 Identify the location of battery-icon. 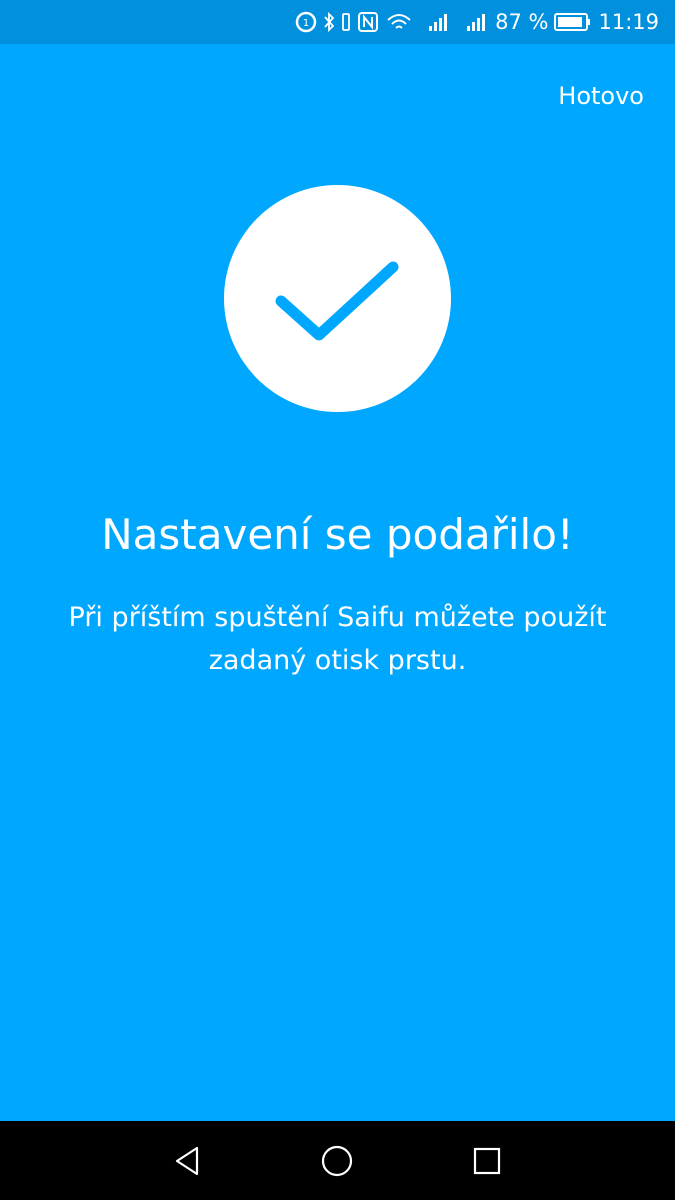
(573, 22).